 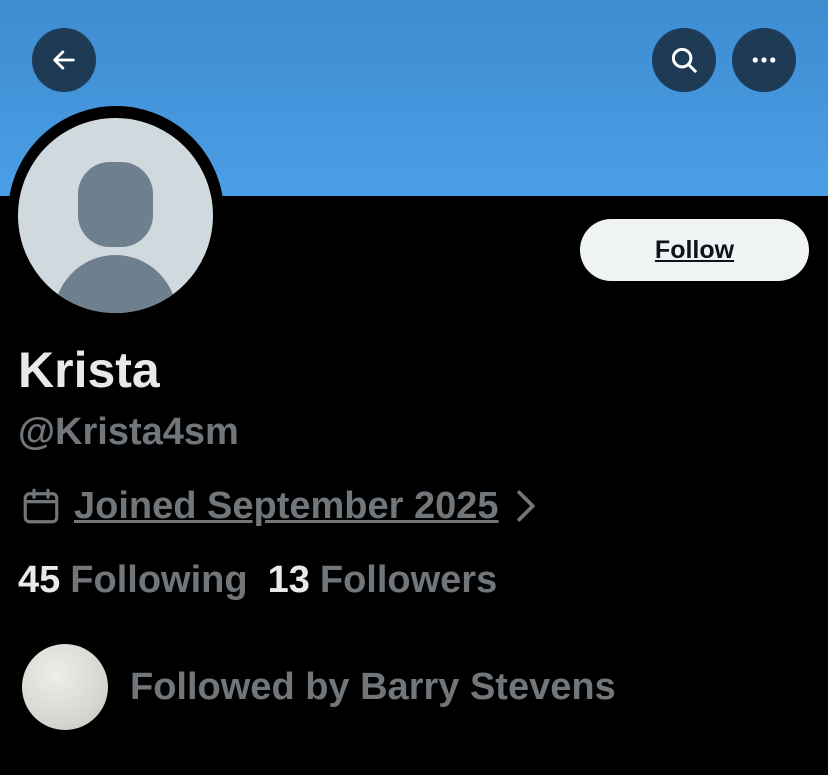 What do you see at coordinates (39, 580) in the screenshot?
I see `following-count: 45` at bounding box center [39, 580].